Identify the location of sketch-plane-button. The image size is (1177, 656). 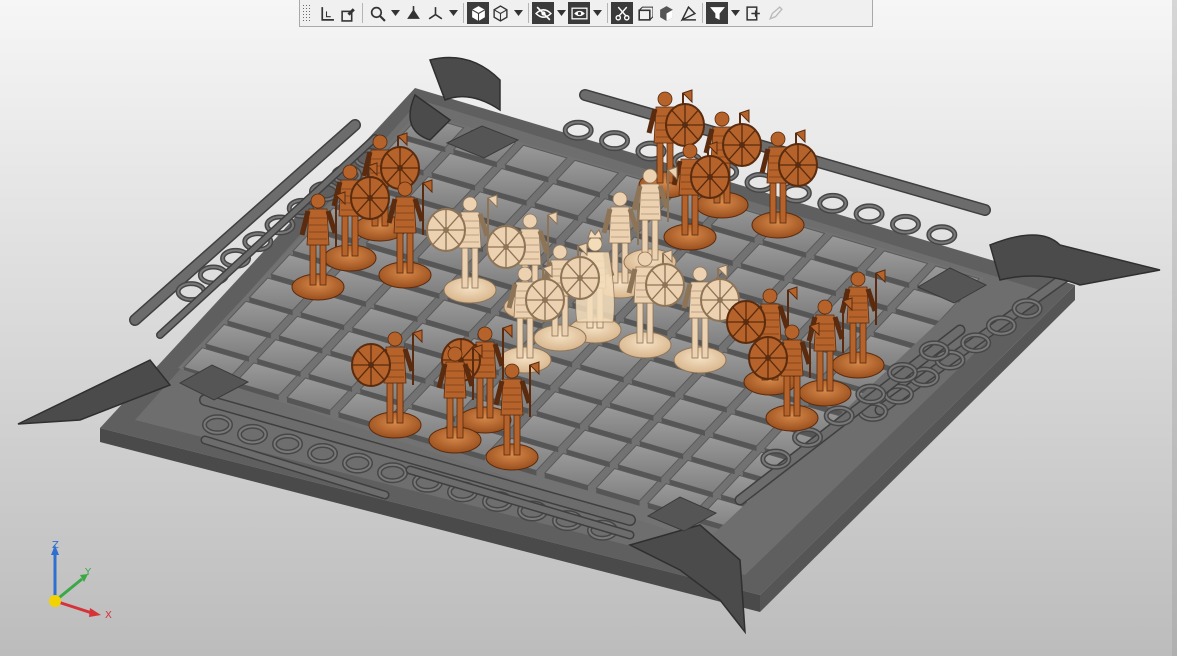
(348, 13).